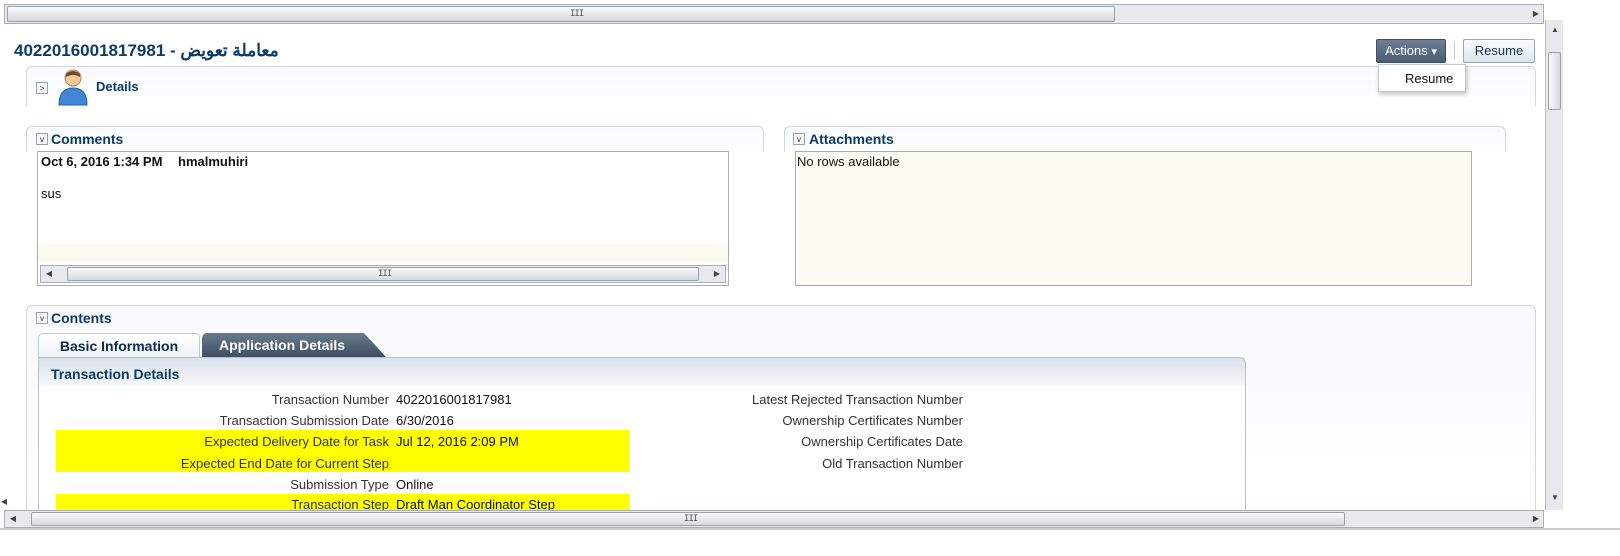  What do you see at coordinates (1133, 218) in the screenshot?
I see `attachments-table: No rows available` at bounding box center [1133, 218].